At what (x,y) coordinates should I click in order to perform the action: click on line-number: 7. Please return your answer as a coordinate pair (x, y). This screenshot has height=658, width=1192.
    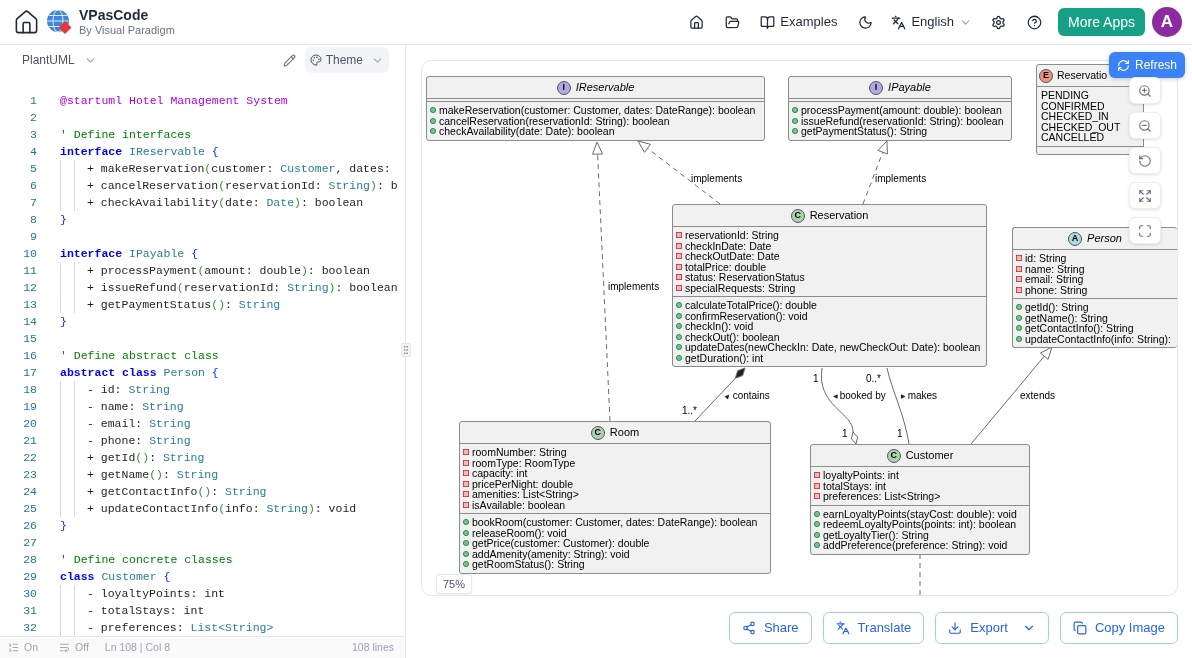
    Looking at the image, I should click on (33, 202).